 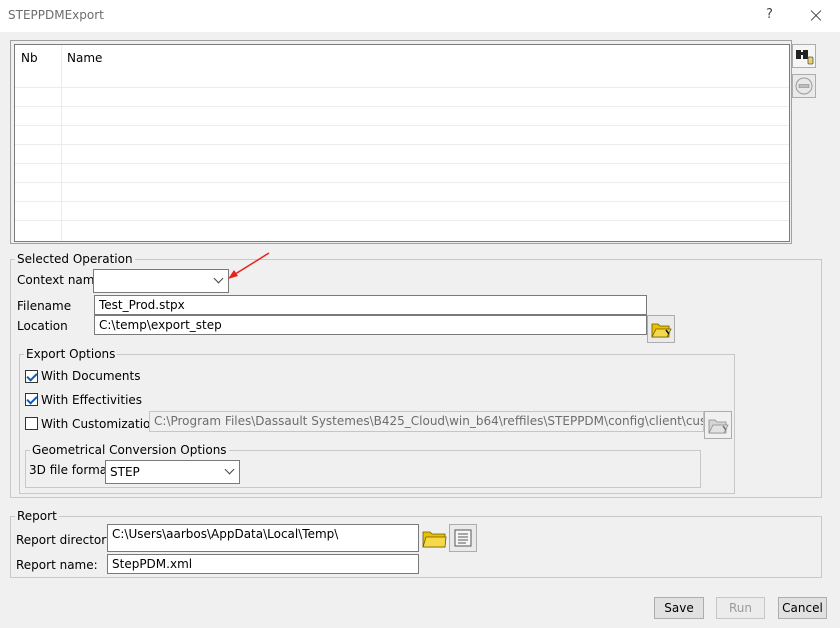 I want to click on red-arrow-annotation, so click(x=249, y=265).